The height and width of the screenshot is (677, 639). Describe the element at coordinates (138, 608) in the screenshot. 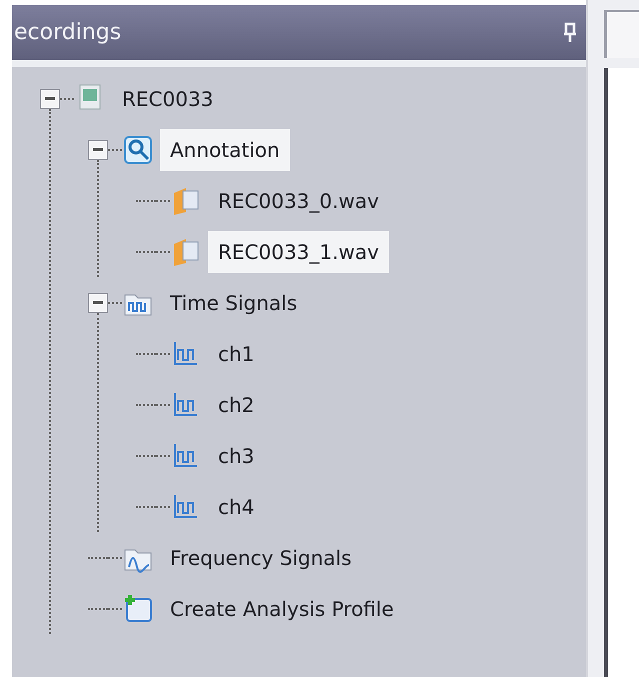

I see `new-document-icon` at that location.